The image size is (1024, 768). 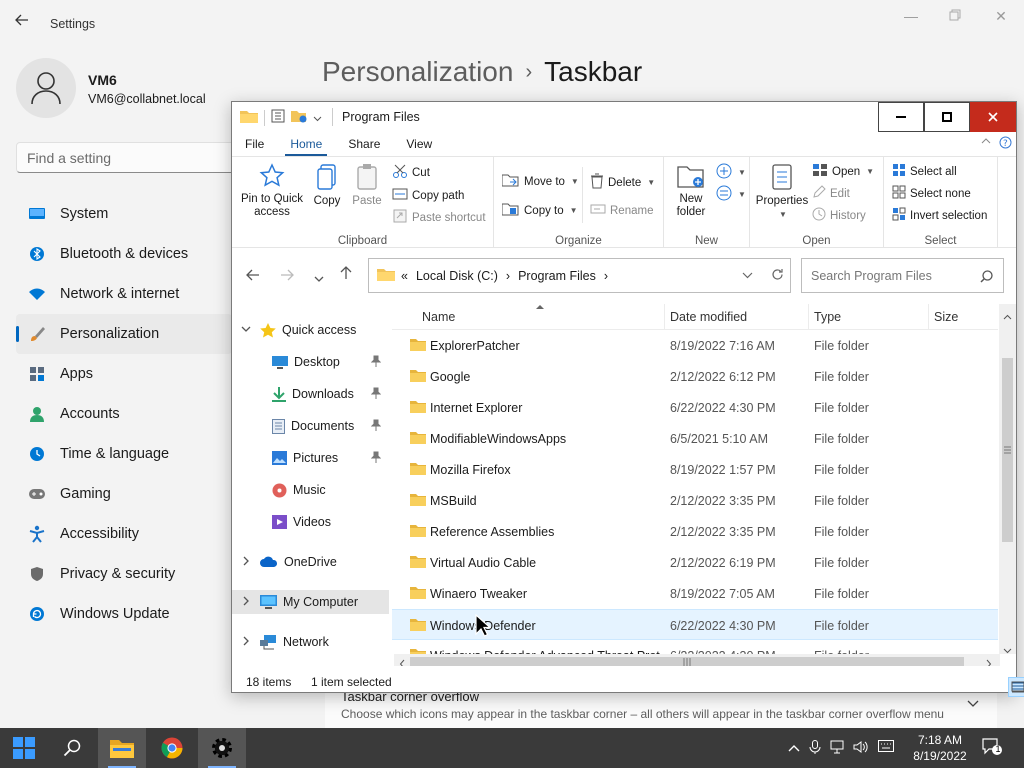 I want to click on vertical-scrollbar, so click(x=1007, y=479).